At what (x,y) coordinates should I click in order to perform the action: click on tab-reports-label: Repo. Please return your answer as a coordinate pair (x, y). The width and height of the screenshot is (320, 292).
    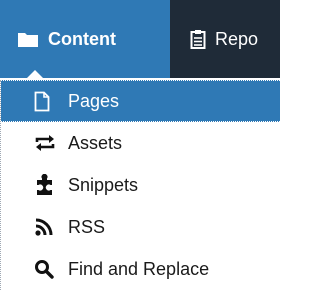
    Looking at the image, I should click on (237, 38).